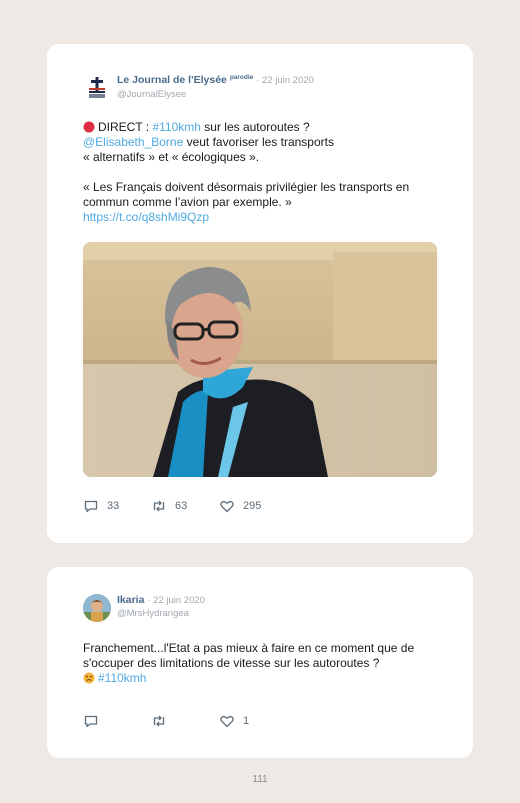 This screenshot has width=520, height=803. What do you see at coordinates (172, 80) in the screenshot?
I see `author-name: Le Journal de l'Elysée` at bounding box center [172, 80].